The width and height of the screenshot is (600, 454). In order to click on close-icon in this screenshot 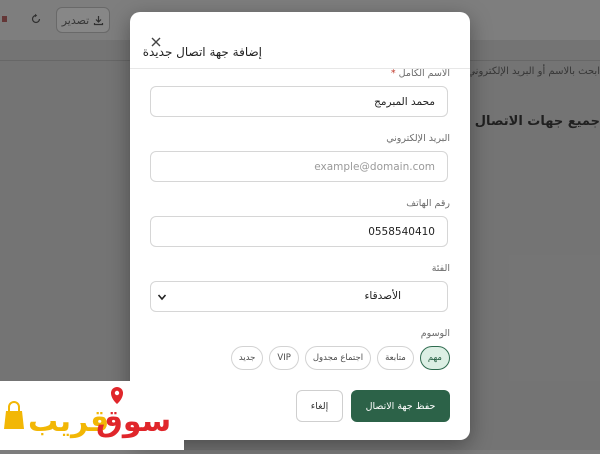, I will do `click(156, 42)`.